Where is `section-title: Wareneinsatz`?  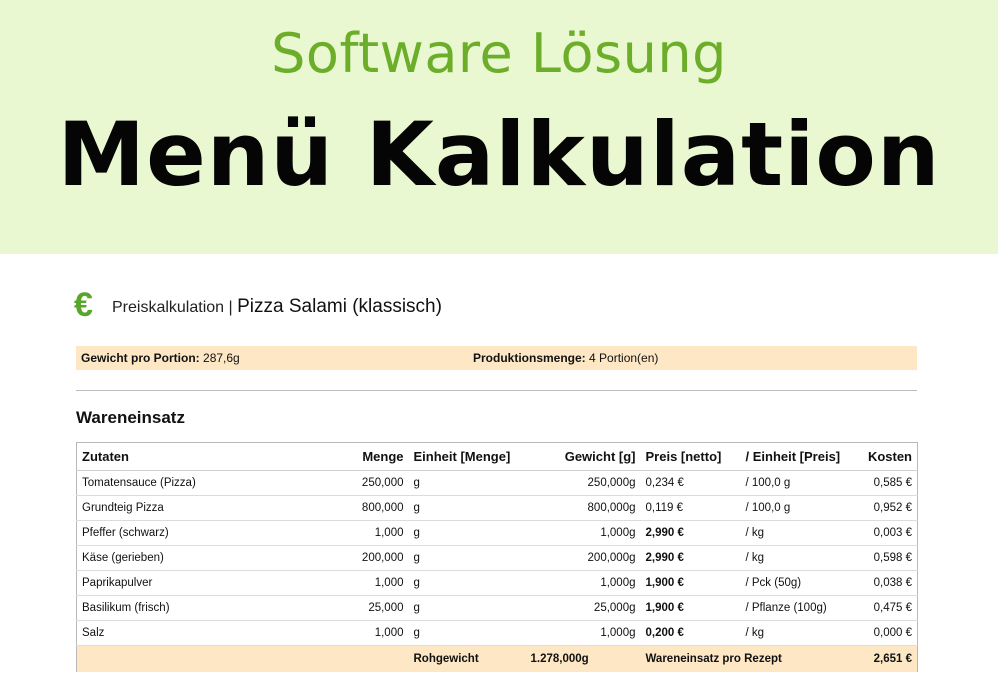
section-title: Wareneinsatz is located at coordinates (130, 417).